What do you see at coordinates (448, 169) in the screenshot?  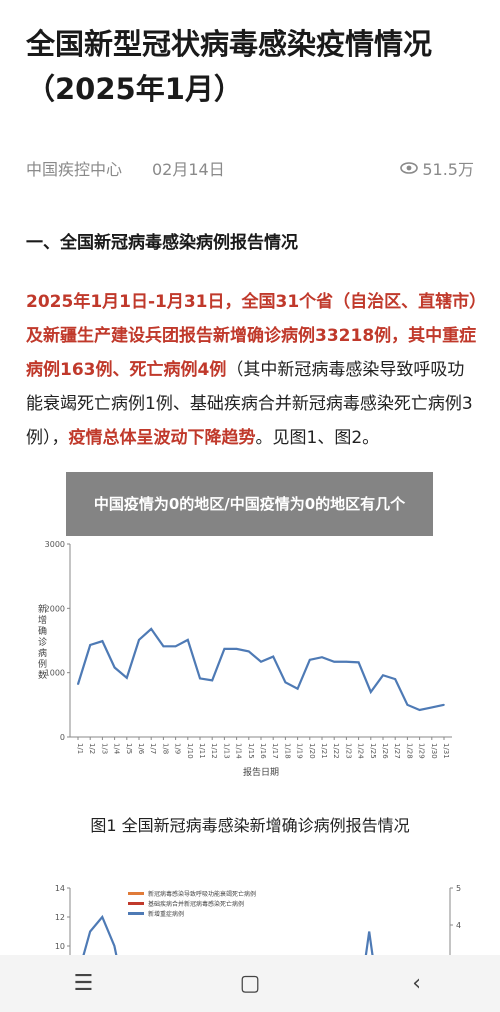 I see `views-count: 51.5万` at bounding box center [448, 169].